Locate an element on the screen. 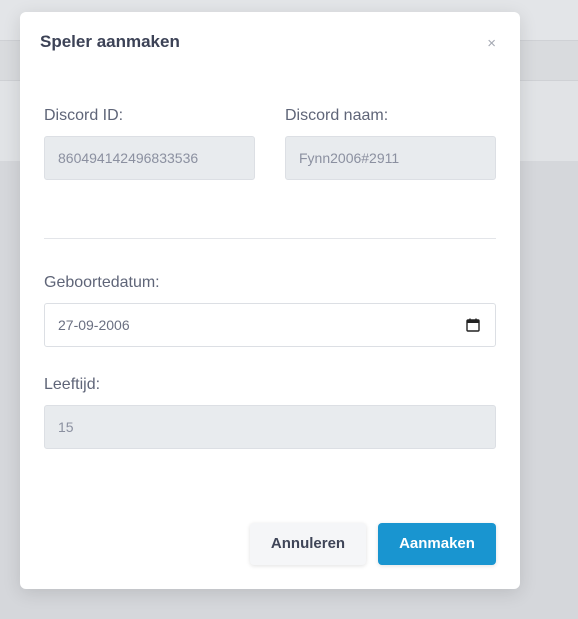 This screenshot has height=619, width=578. birthdate-value: 27-09-2006 is located at coordinates (94, 325).